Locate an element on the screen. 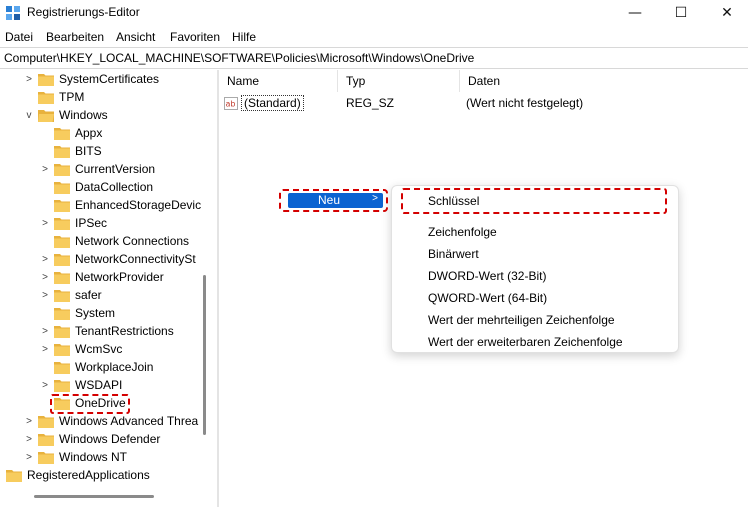  close-button: ✕ is located at coordinates (726, 13).